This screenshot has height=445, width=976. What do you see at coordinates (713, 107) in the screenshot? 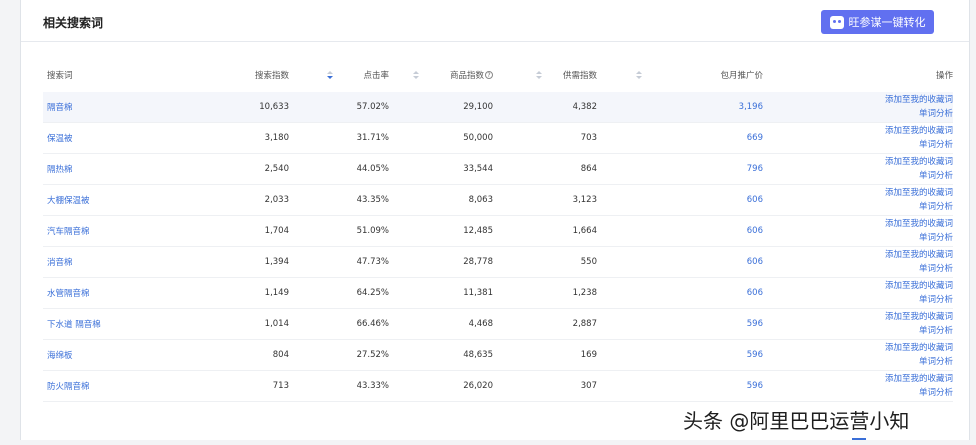
I see `monthly-price-value: 3,196` at bounding box center [713, 107].